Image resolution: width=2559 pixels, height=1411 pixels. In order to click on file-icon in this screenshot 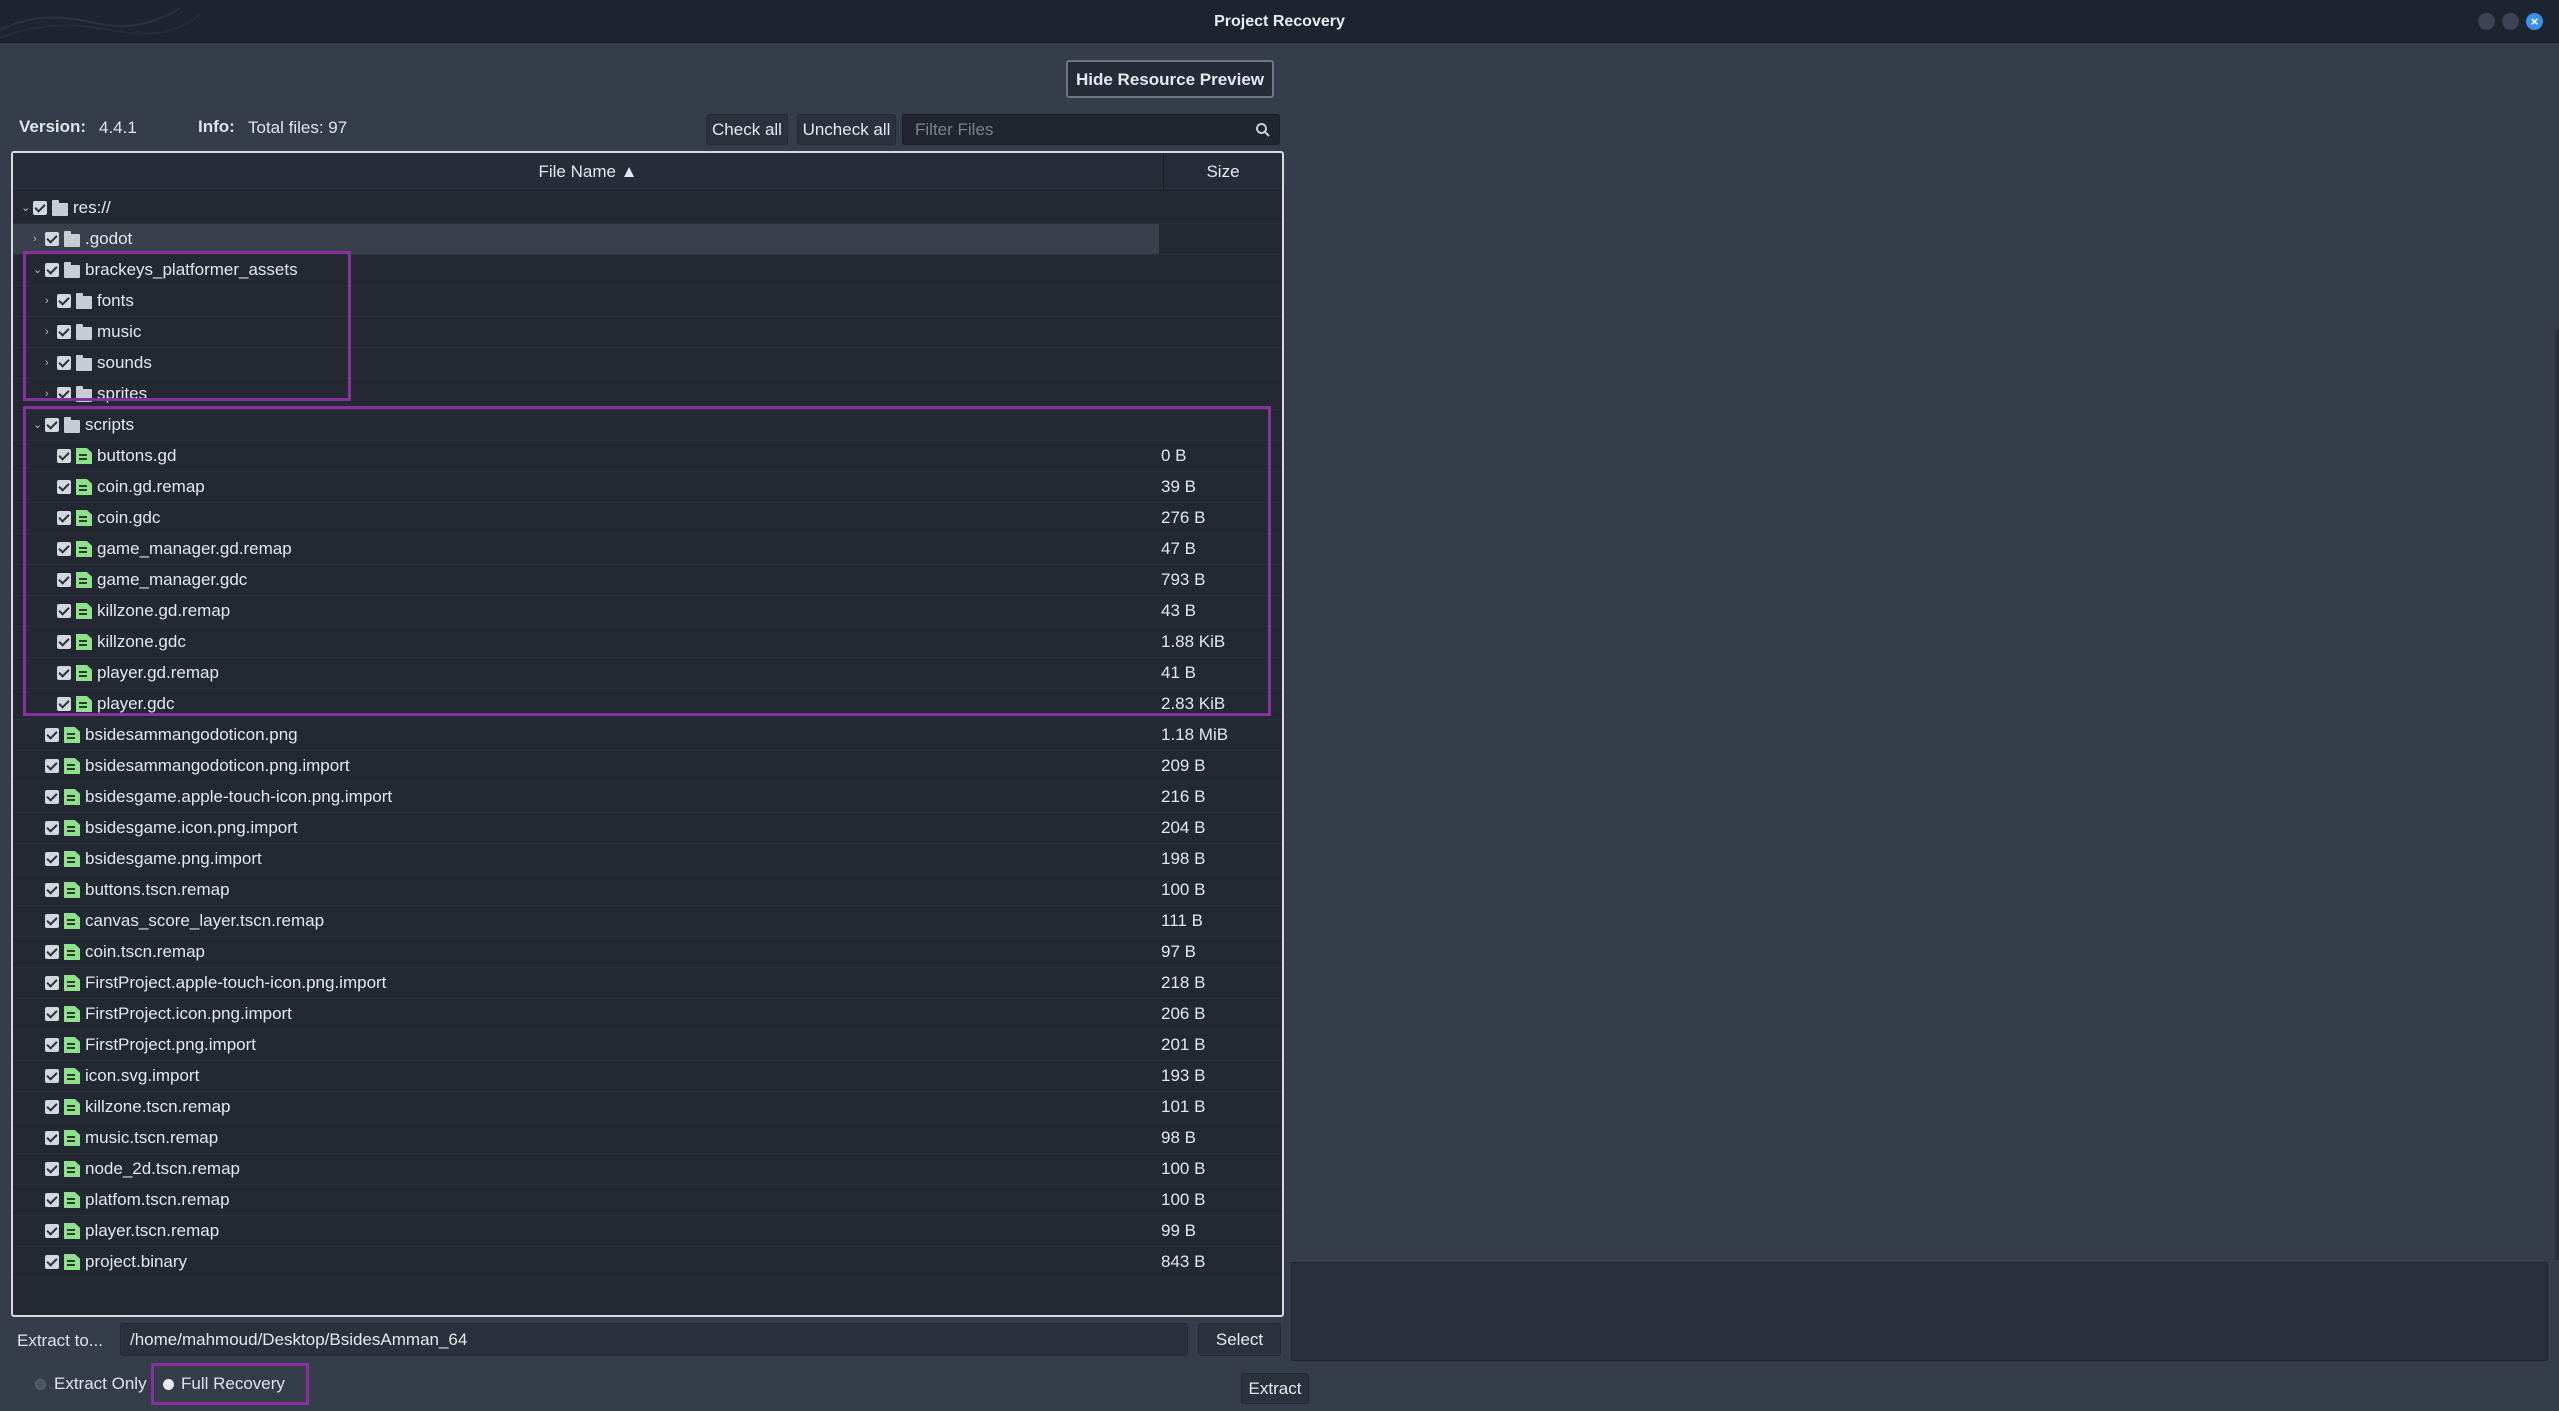, I will do `click(72, 1076)`.